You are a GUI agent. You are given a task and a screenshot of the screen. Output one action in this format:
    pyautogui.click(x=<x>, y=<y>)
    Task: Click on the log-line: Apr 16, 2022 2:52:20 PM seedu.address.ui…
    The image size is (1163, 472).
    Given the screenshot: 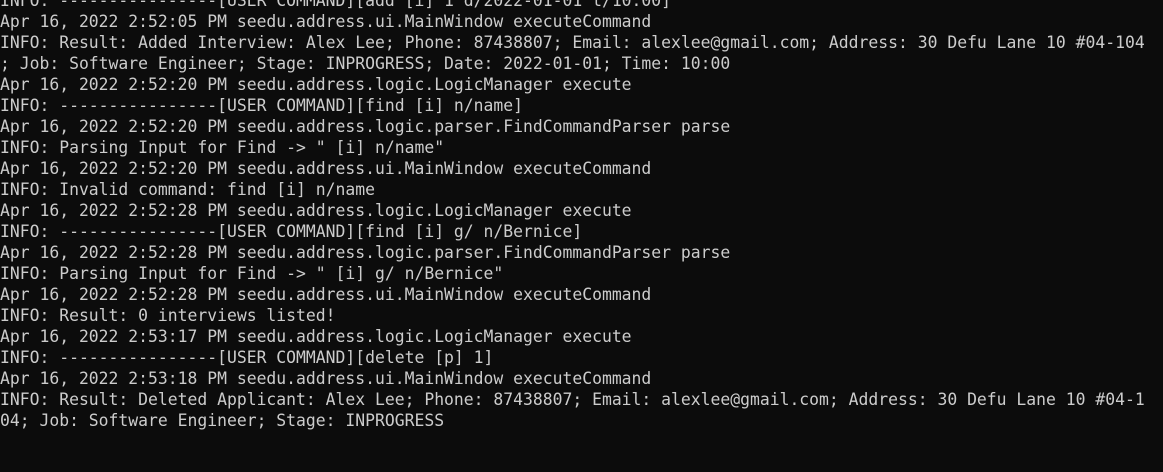 What is the action you would take?
    pyautogui.click(x=326, y=168)
    